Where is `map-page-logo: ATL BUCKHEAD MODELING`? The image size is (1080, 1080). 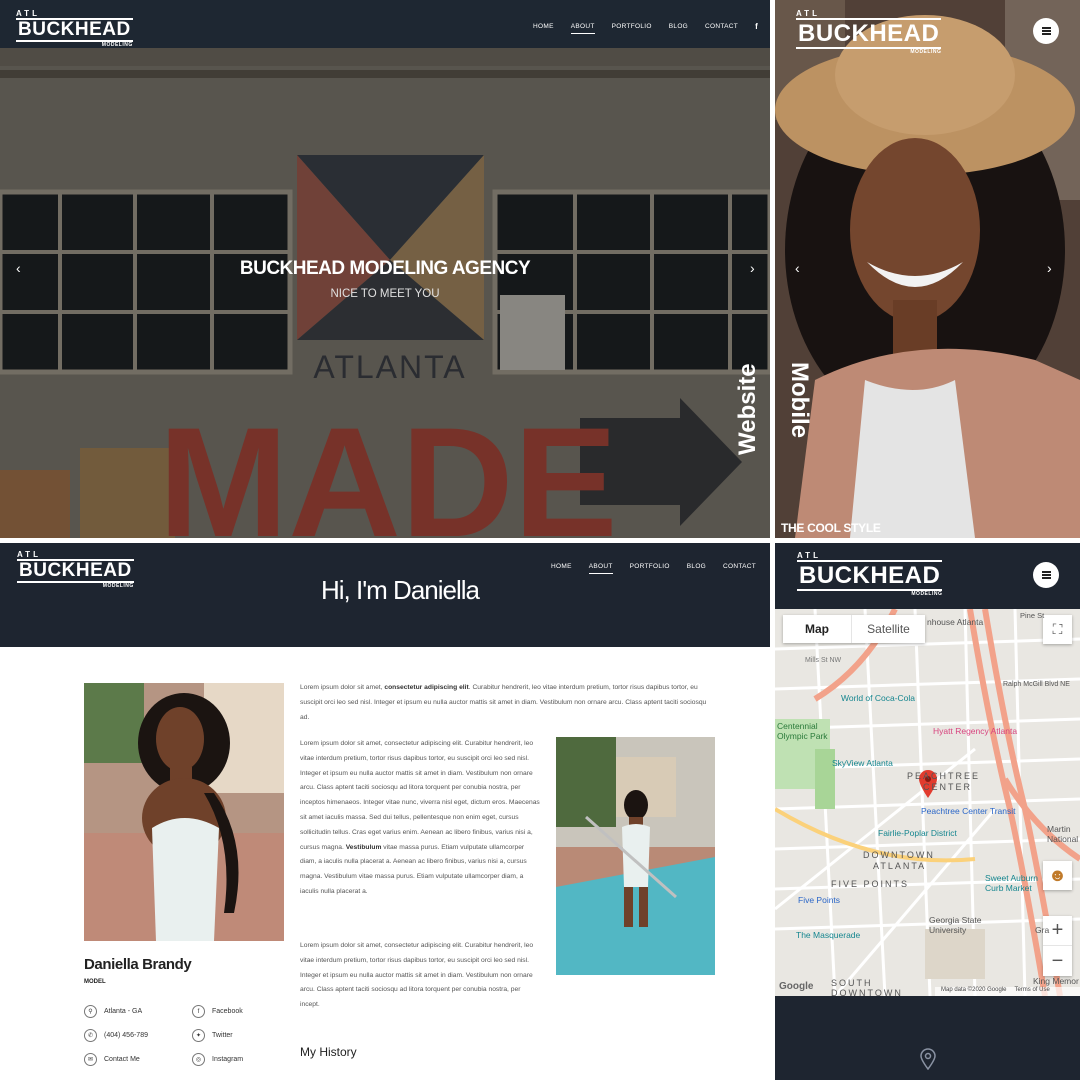
map-page-logo: ATL BUCKHEAD MODELING is located at coordinates (870, 574).